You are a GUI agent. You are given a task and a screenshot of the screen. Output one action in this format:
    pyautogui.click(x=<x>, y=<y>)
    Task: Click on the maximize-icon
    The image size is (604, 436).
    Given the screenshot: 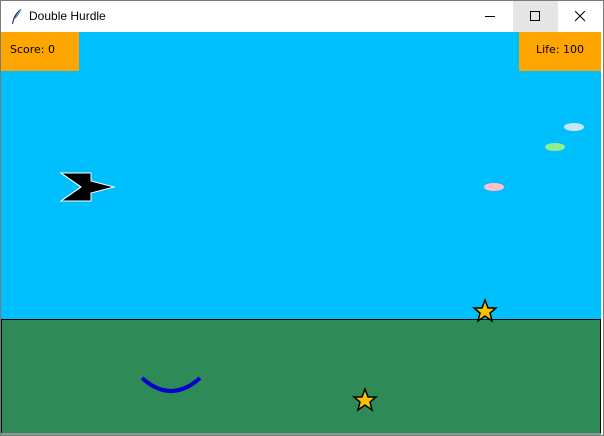 What is the action you would take?
    pyautogui.click(x=535, y=16)
    